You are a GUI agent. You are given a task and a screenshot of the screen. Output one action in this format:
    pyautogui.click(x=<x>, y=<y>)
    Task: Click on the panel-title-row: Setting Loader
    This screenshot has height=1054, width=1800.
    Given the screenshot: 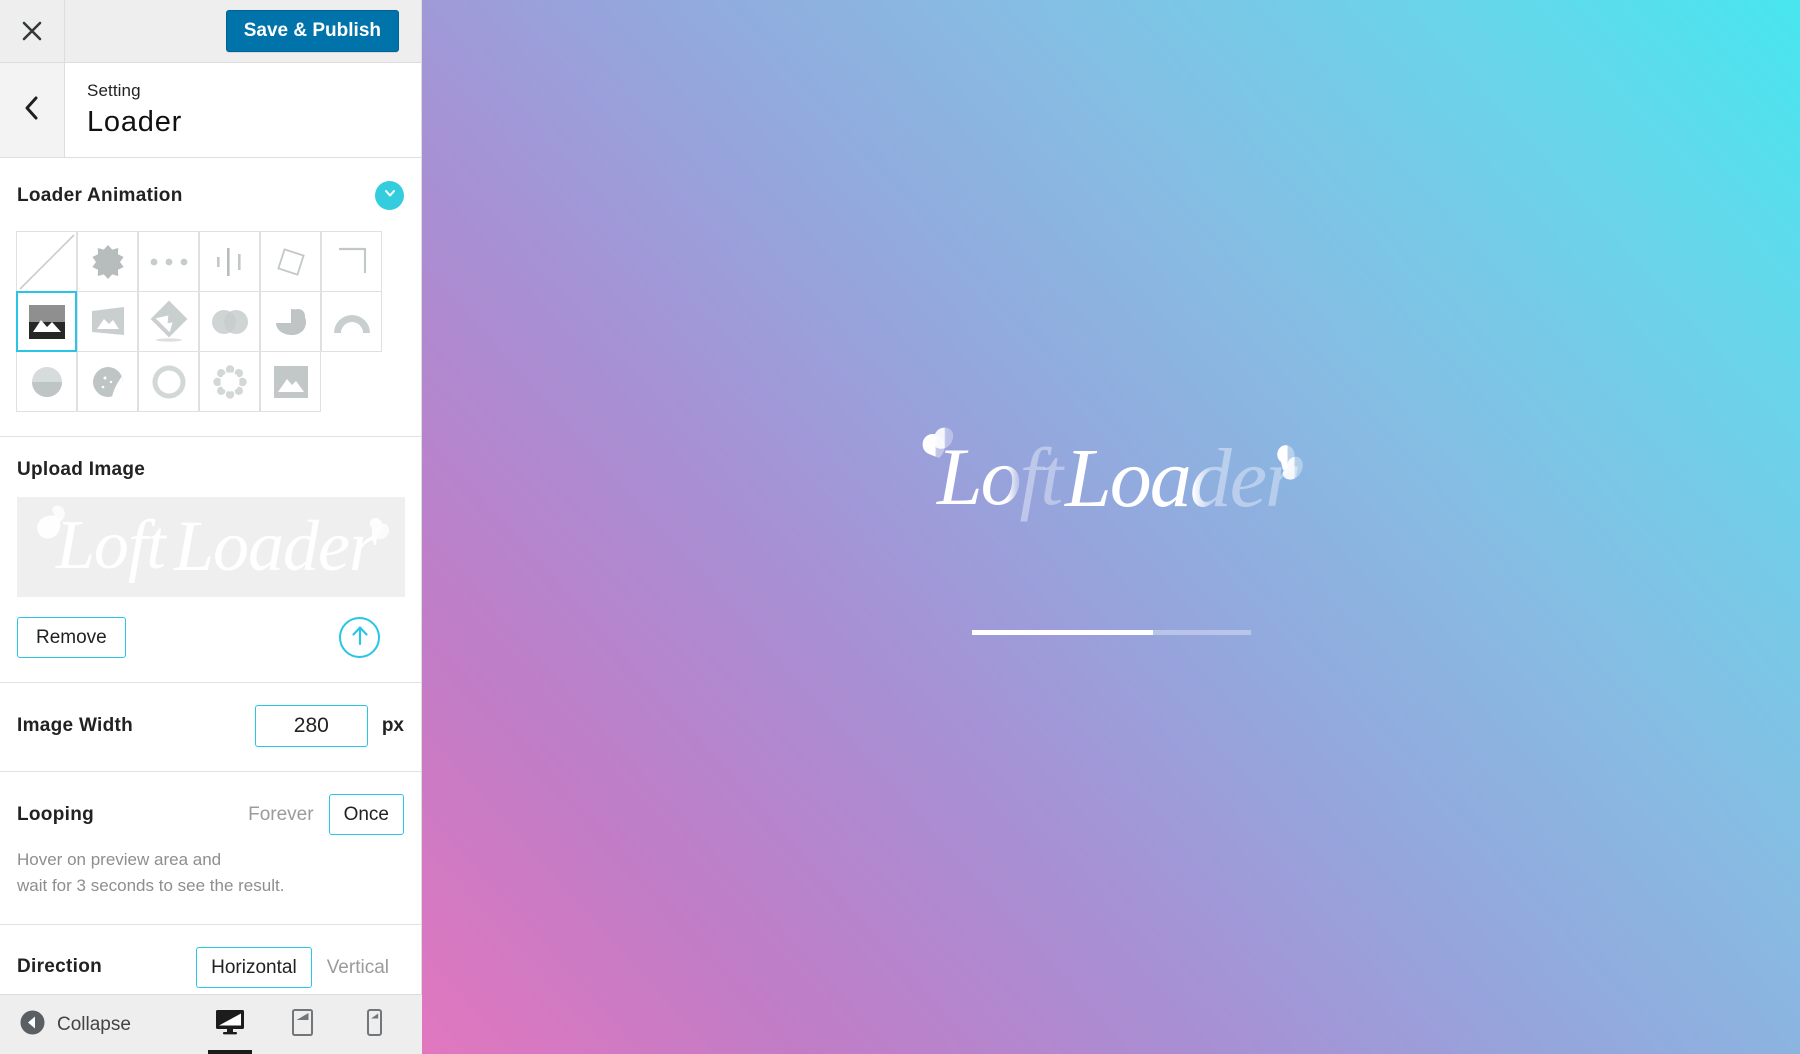 What is the action you would take?
    pyautogui.click(x=210, y=110)
    